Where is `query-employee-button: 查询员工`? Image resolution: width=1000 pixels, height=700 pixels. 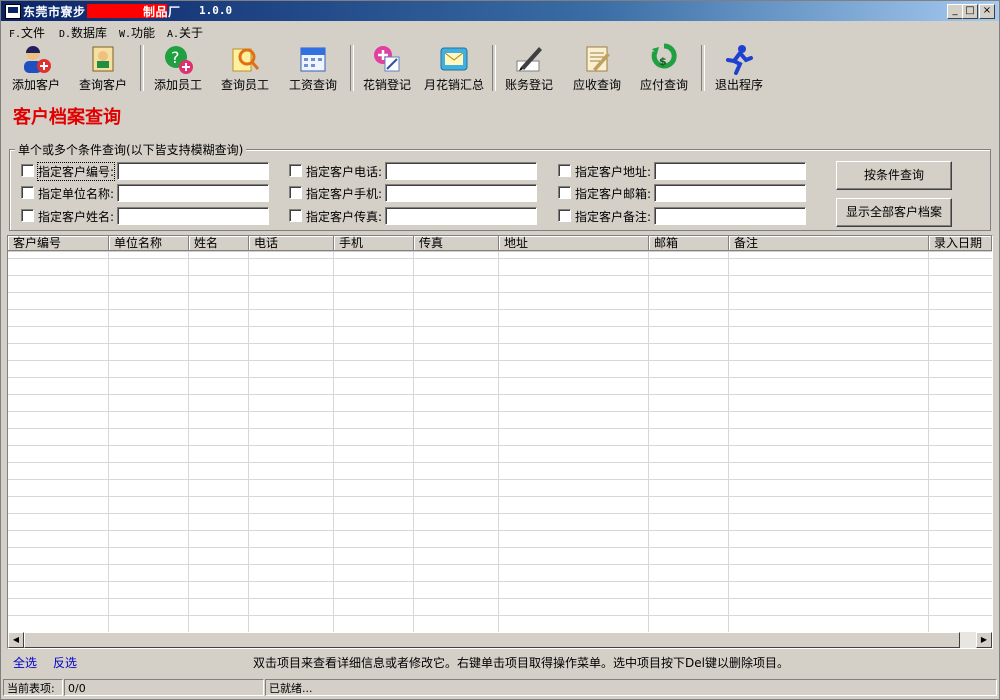
query-employee-button: 查询员工 is located at coordinates (245, 69).